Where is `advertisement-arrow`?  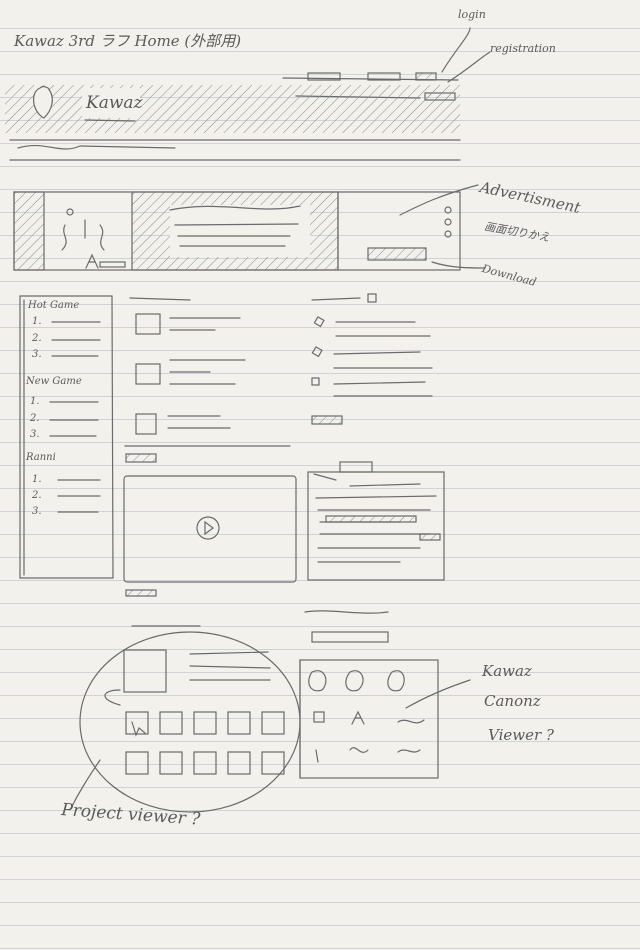
advertisement-arrow is located at coordinates (439, 200).